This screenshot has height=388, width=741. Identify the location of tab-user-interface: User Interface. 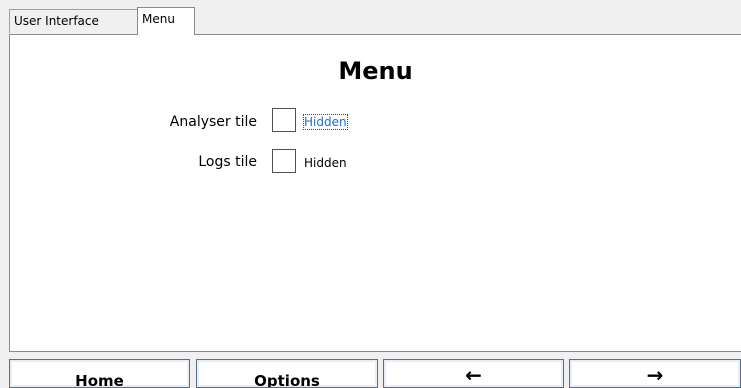
(73, 21).